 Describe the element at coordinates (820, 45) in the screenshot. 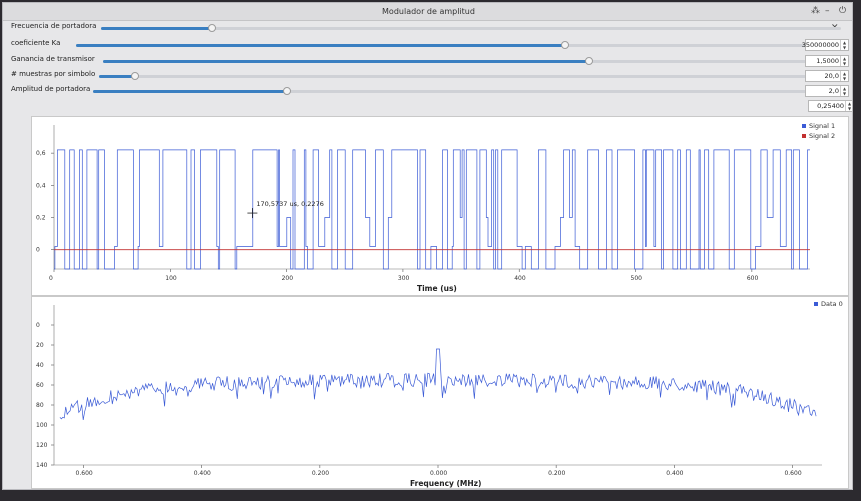

I see `spinbox-value: 350000000` at that location.